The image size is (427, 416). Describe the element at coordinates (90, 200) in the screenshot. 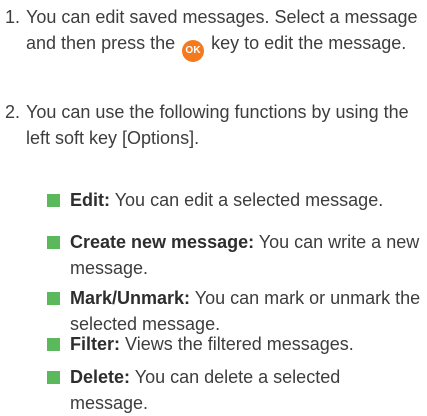

I see `option-term: Edit:` at that location.